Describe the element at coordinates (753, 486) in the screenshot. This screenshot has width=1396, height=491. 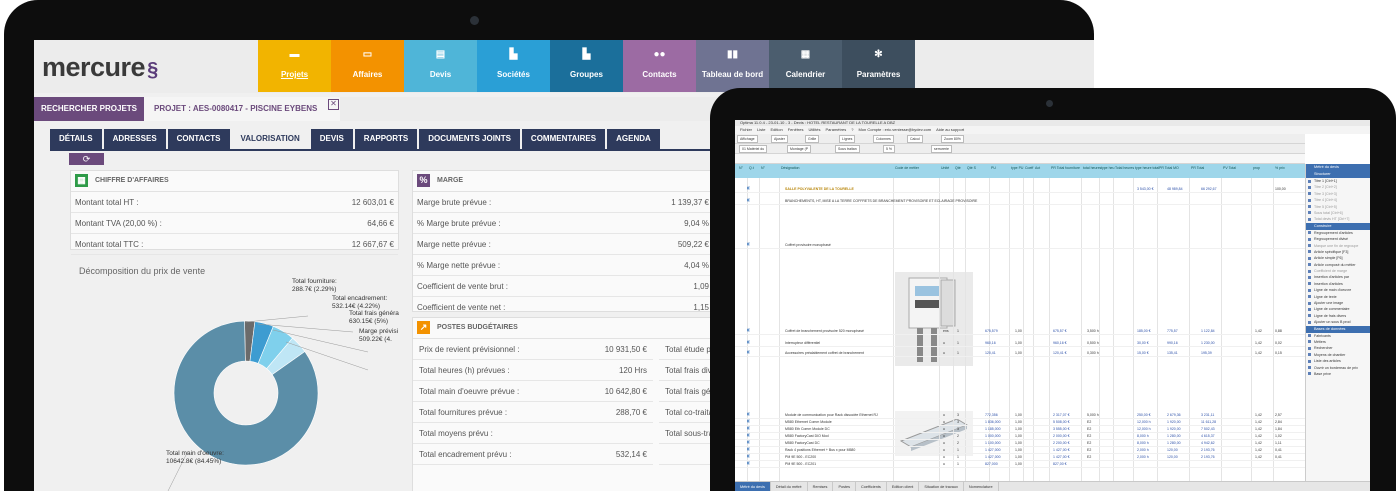
I see `bottom-tab-0: Métré du devis` at that location.